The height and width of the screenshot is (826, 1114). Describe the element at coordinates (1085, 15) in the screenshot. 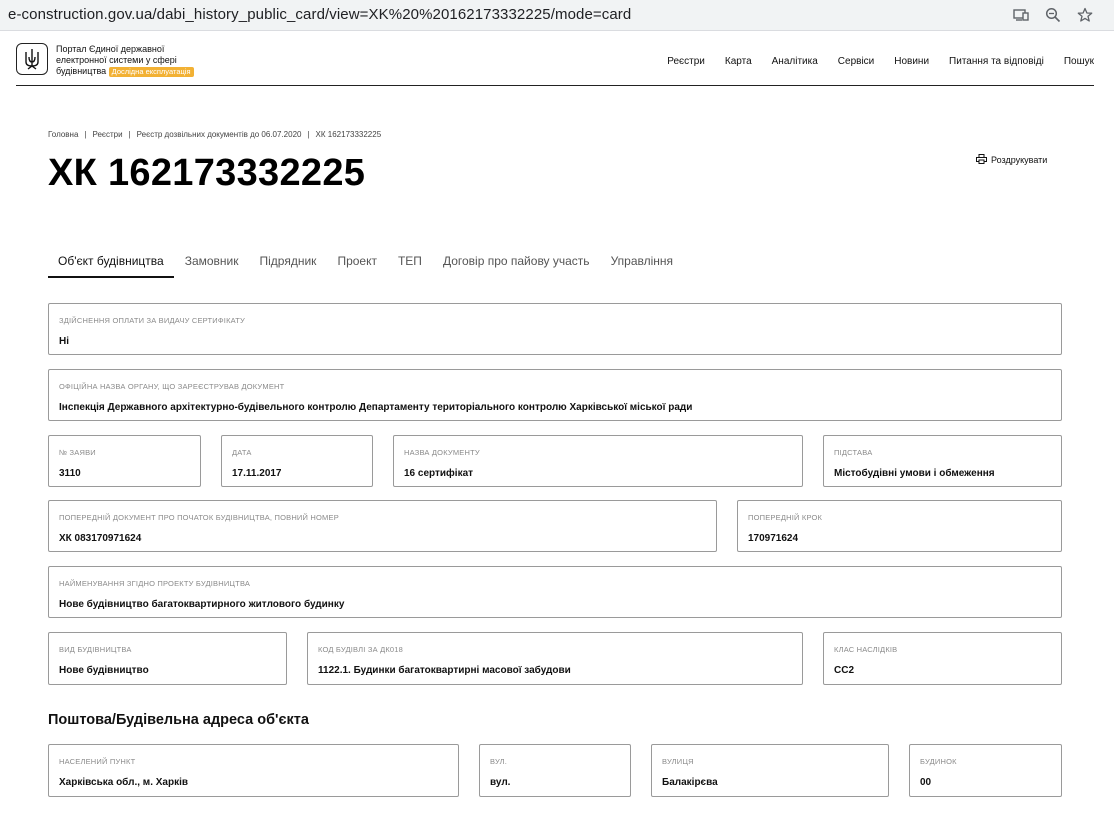

I see `bookmark-star-icon` at that location.